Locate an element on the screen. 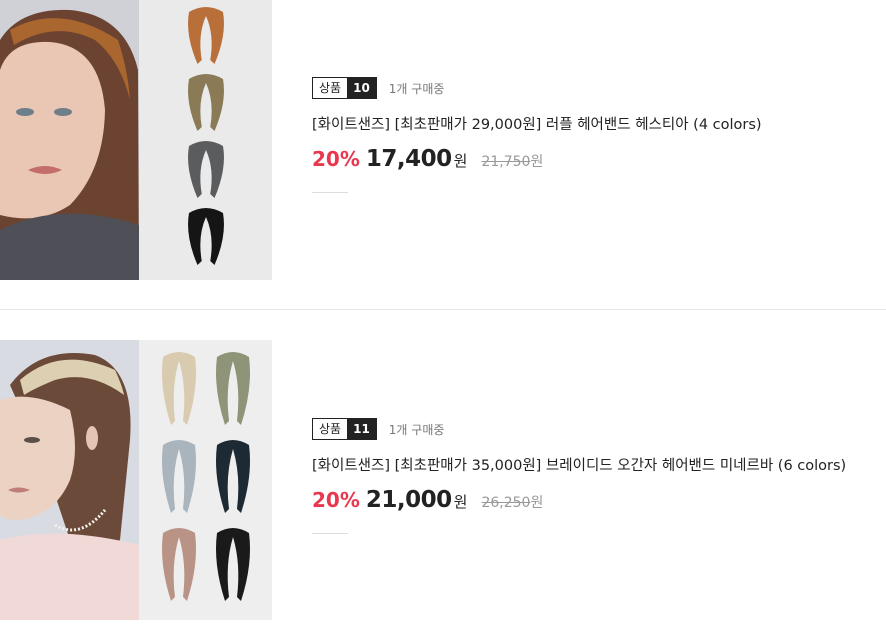  sale-price: 17,400 is located at coordinates (408, 159).